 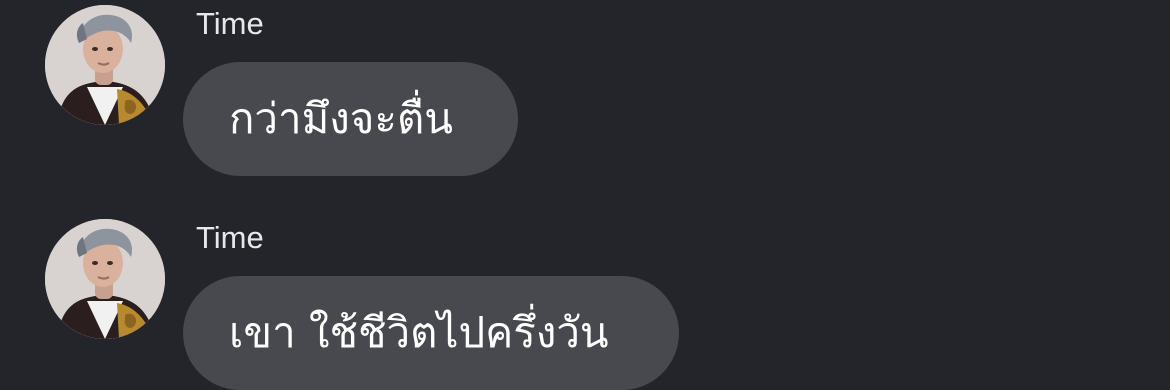 What do you see at coordinates (350, 119) in the screenshot?
I see `message-bubble: กว่ามึงจะตื่น` at bounding box center [350, 119].